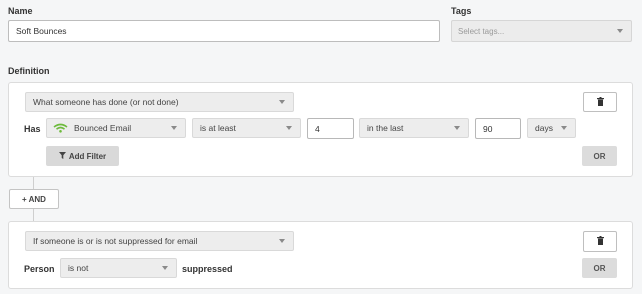 This screenshot has height=294, width=642. What do you see at coordinates (118, 268) in the screenshot?
I see `operator-select-2: is not` at bounding box center [118, 268].